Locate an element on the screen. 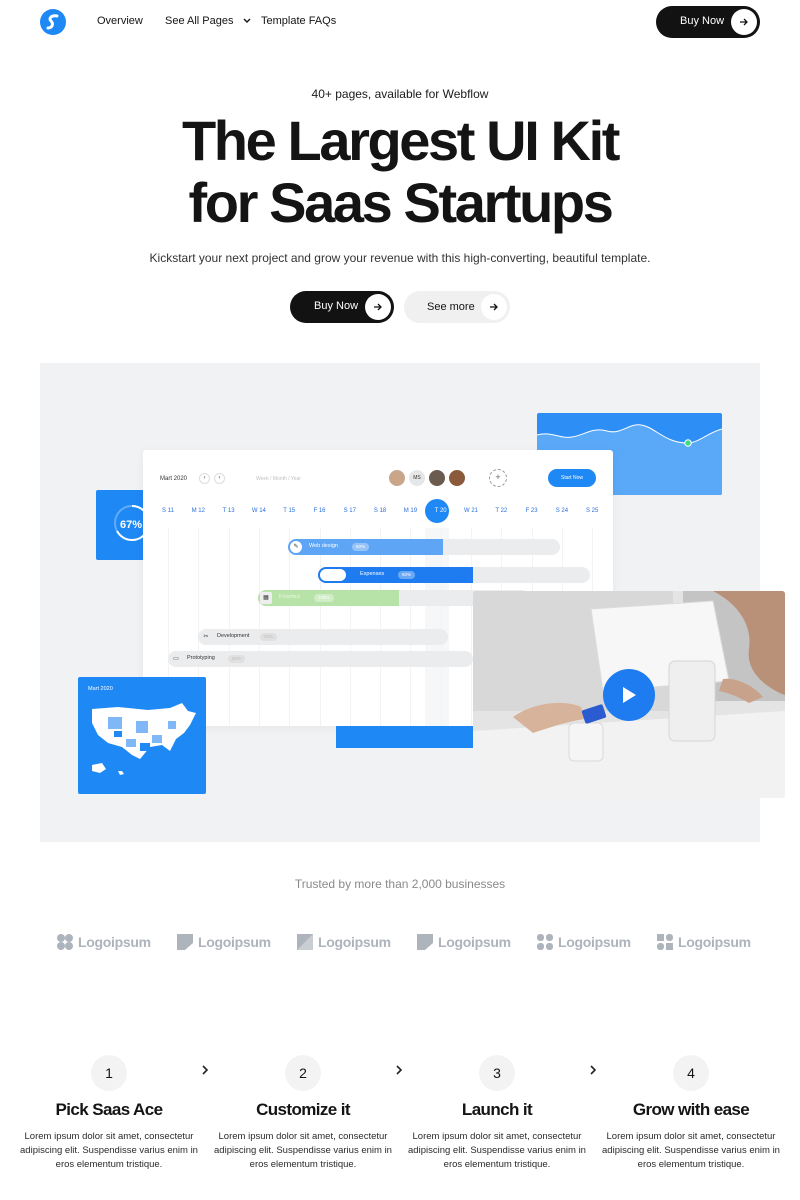 Image resolution: width=800 pixels, height=1200 pixels. start-now-button: Start Now is located at coordinates (572, 478).